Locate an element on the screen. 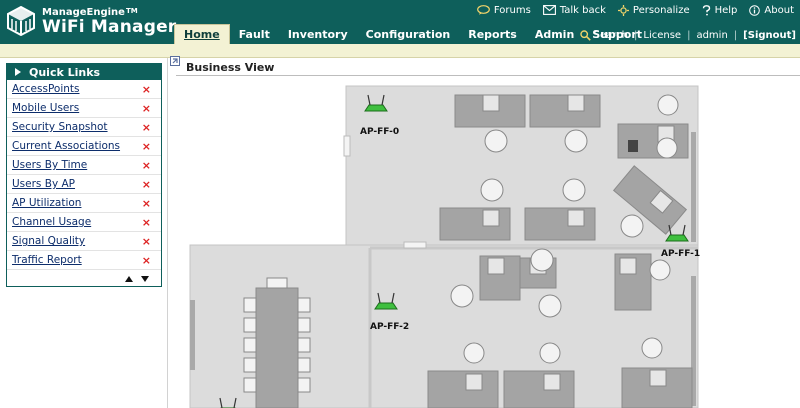  quick-link-security-snapshot: Security Snapshot × is located at coordinates (84, 127).